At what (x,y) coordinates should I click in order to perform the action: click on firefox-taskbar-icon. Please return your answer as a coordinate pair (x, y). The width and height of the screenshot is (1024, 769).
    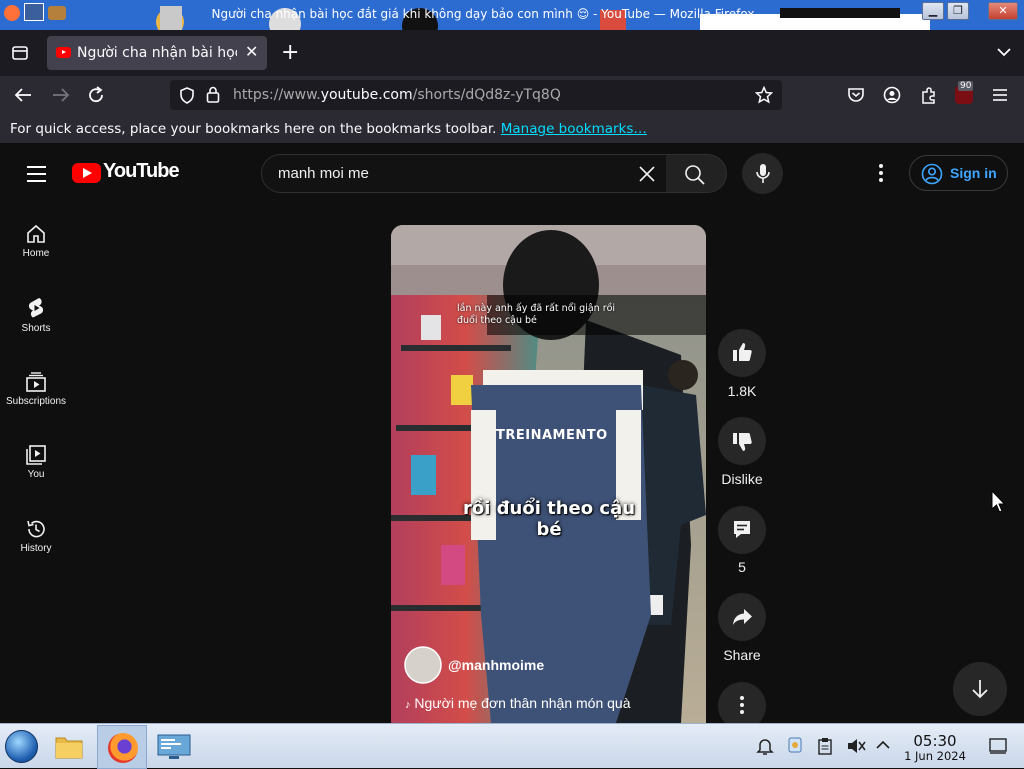
    Looking at the image, I should click on (123, 748).